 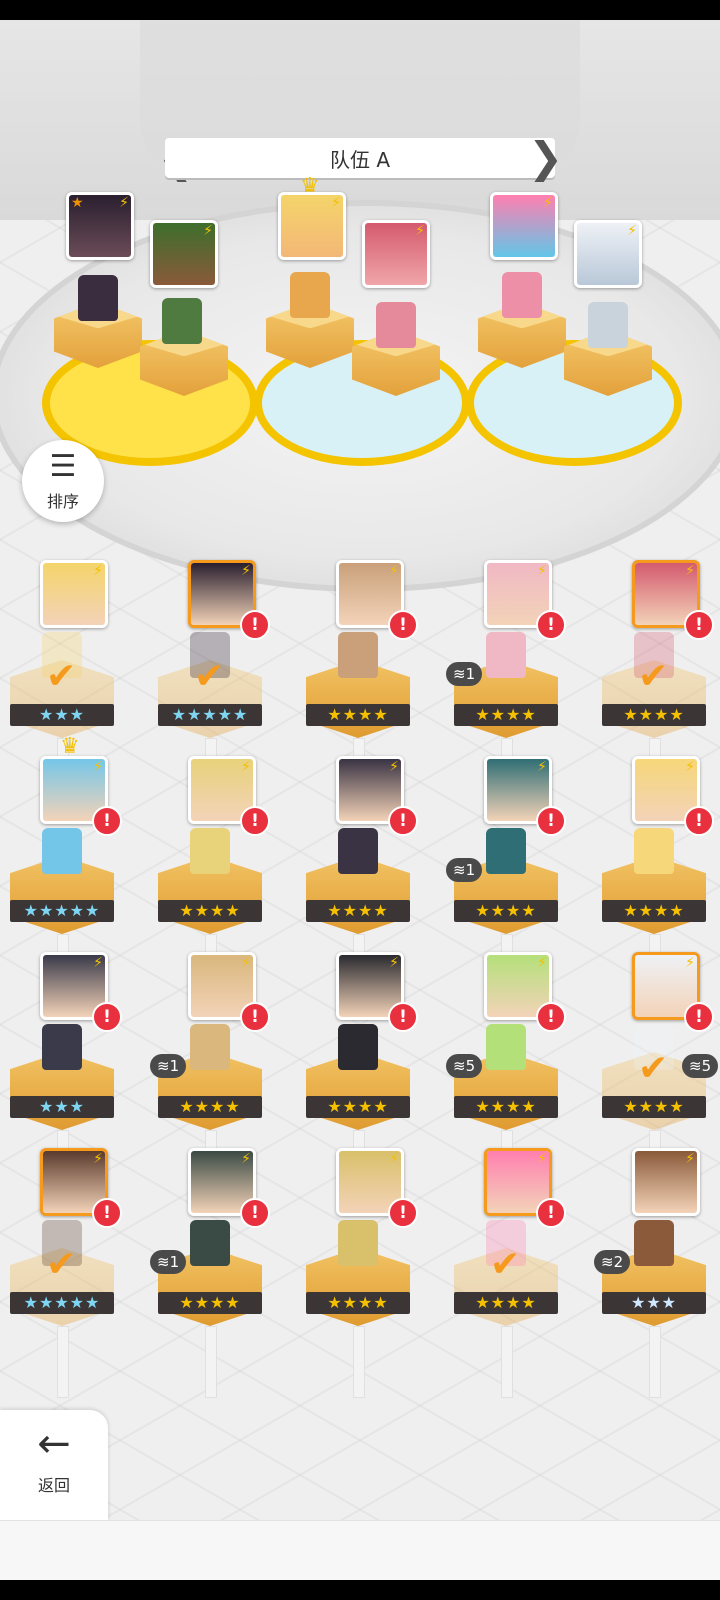 What do you see at coordinates (618, 1262) in the screenshot?
I see `card-count: 2` at bounding box center [618, 1262].